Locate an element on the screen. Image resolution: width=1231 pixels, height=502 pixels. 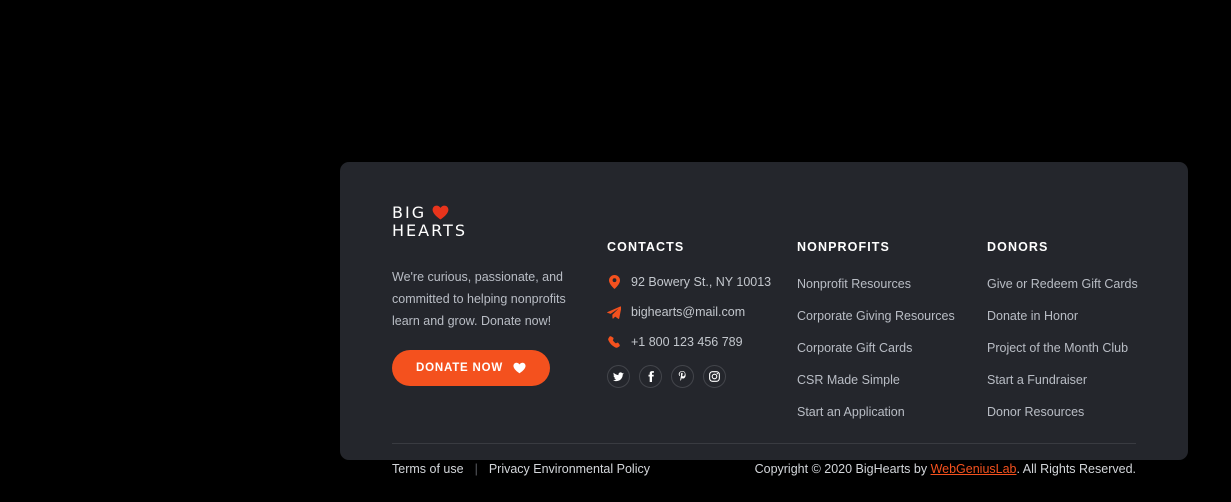
copyright-prefix: Copyright © 2020 BigHearts by is located at coordinates (842, 469).